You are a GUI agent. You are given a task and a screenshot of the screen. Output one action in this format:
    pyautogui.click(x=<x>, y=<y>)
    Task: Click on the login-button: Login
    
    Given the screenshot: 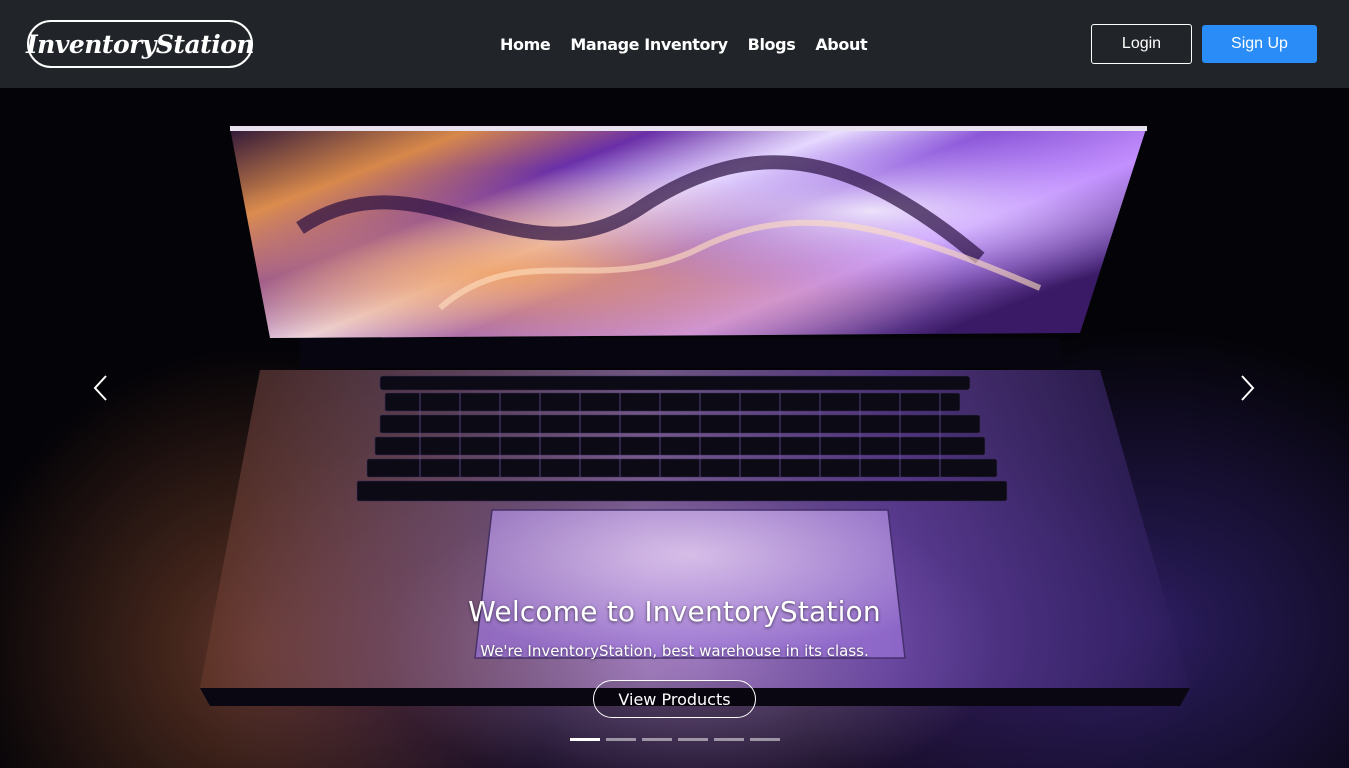 What is the action you would take?
    pyautogui.click(x=1141, y=44)
    